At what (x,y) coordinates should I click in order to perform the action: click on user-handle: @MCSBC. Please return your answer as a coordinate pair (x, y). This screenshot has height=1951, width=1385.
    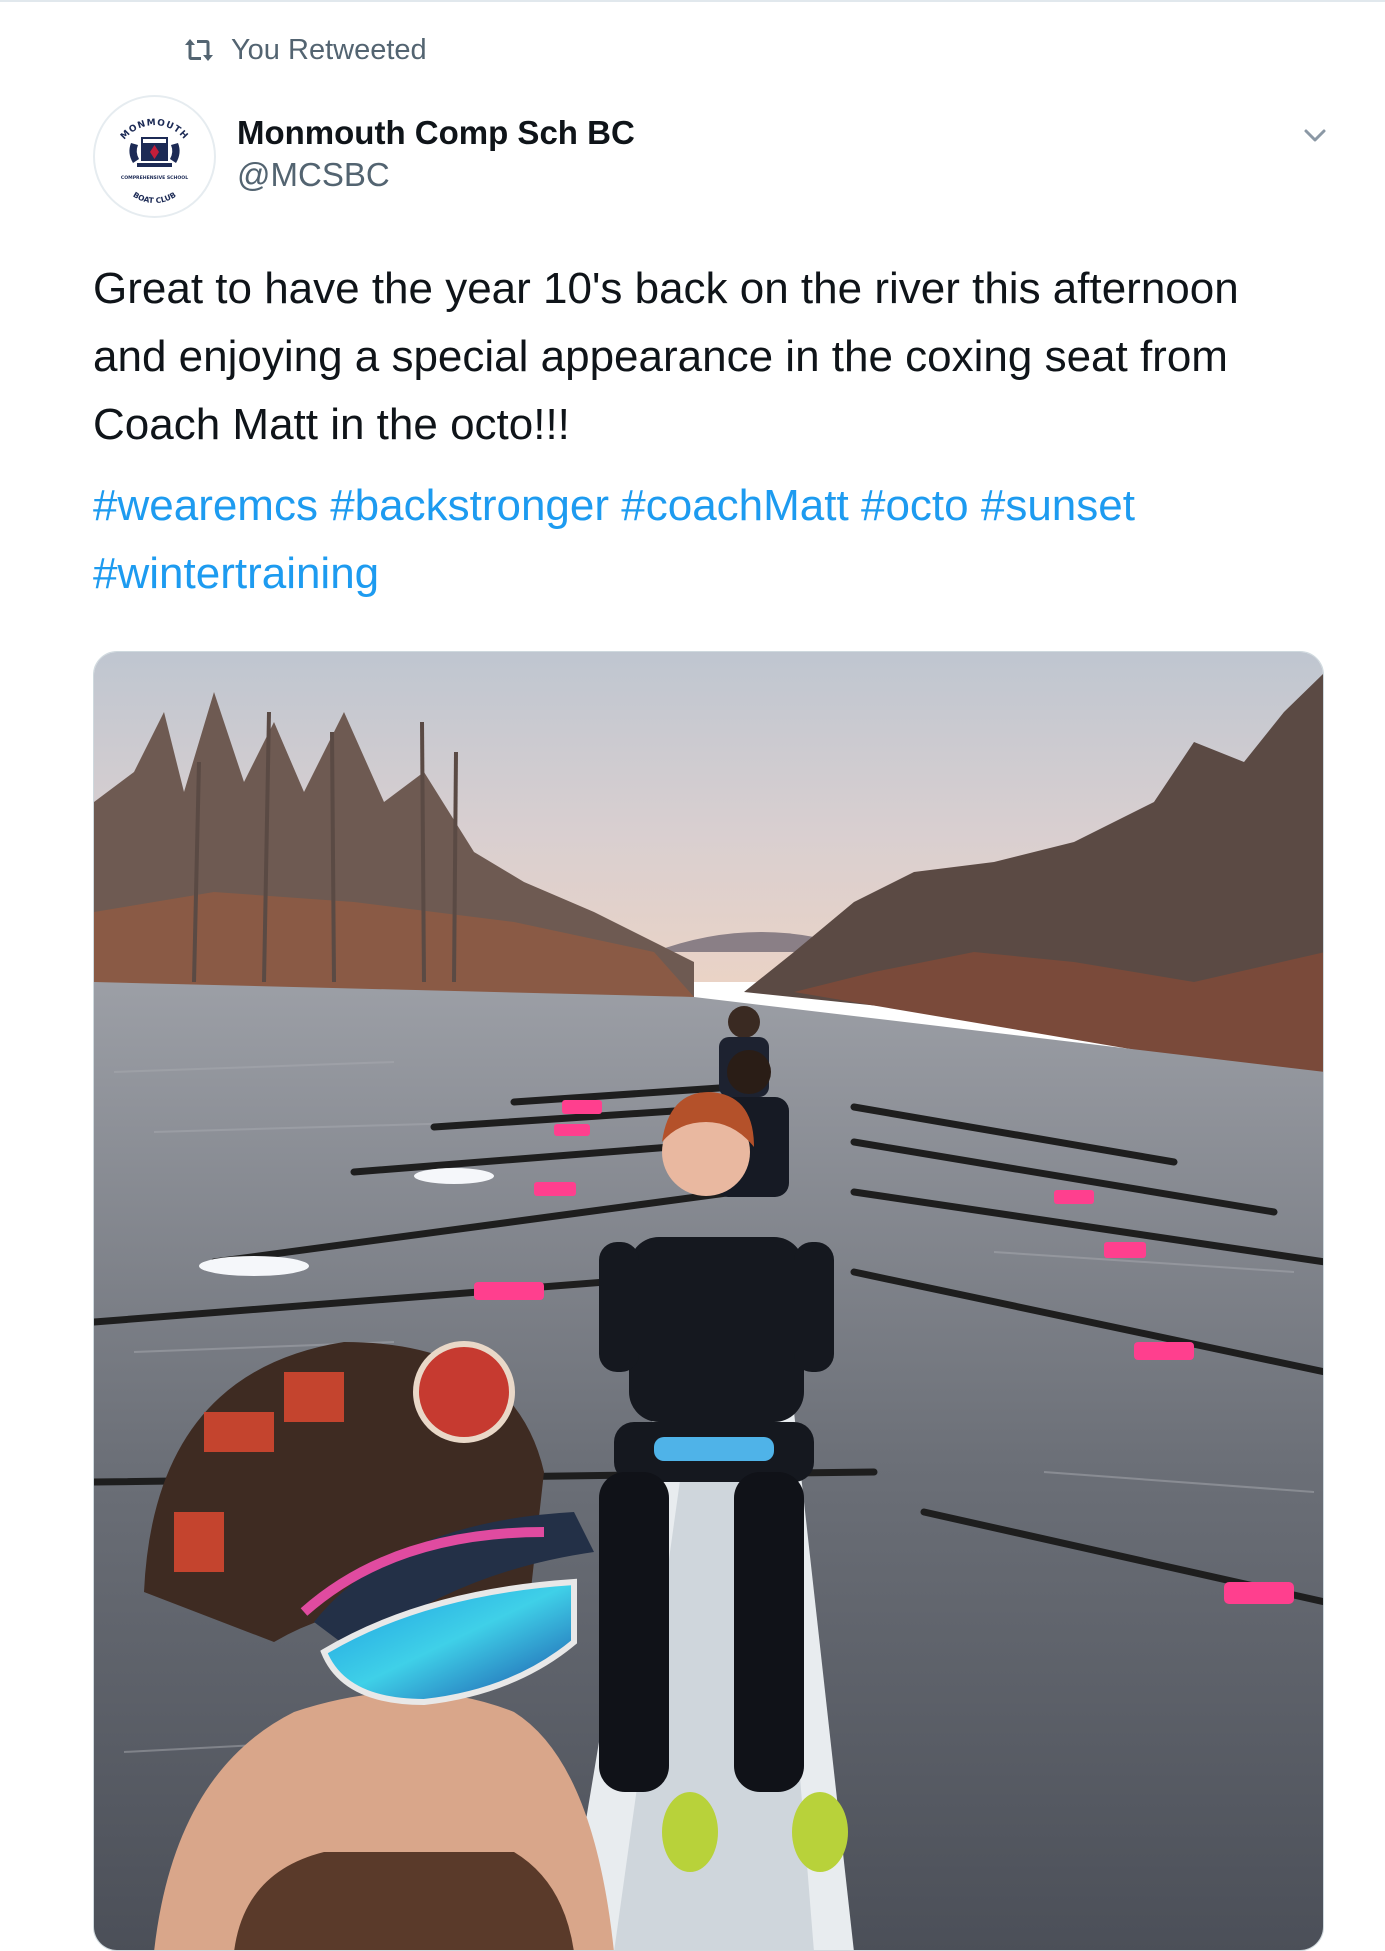
    Looking at the image, I should click on (436, 175).